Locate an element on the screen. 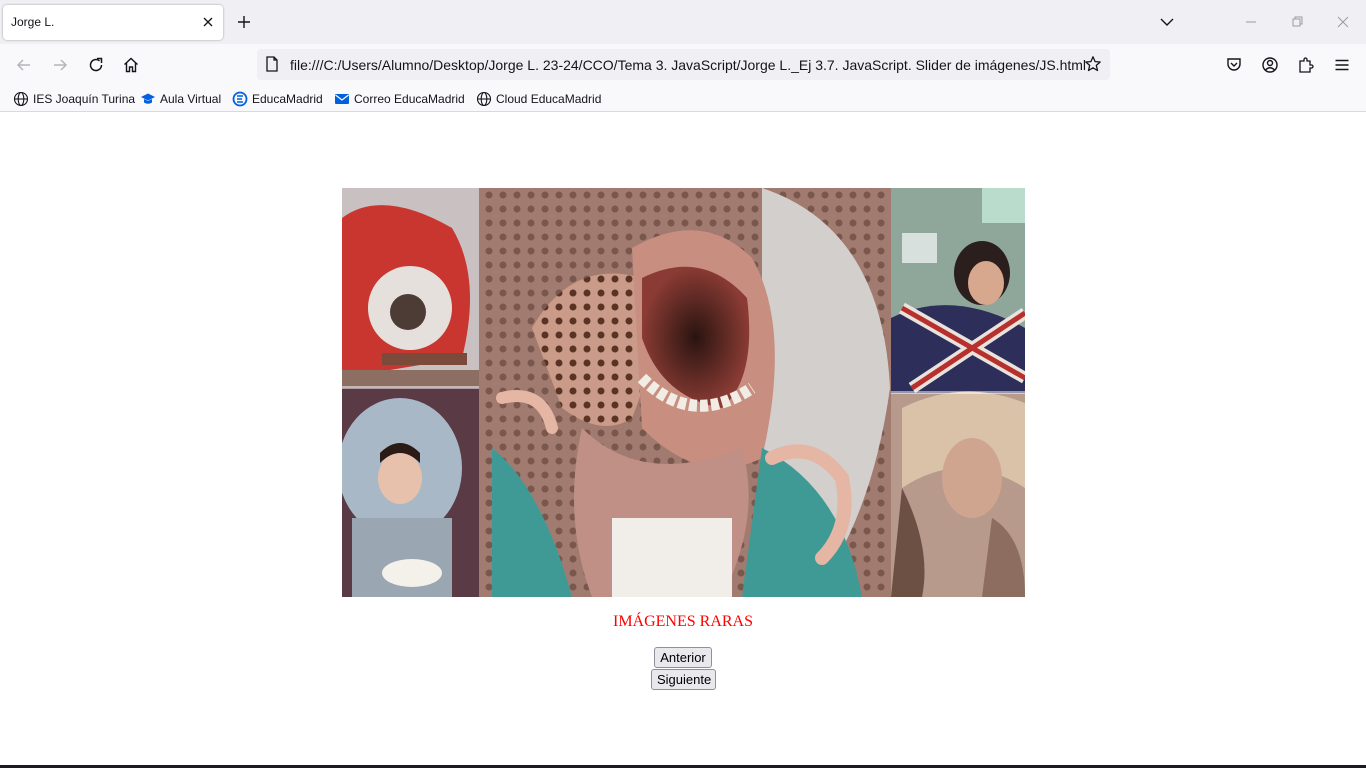  bookmark-educamadrid: EducaMadrid is located at coordinates (277, 98).